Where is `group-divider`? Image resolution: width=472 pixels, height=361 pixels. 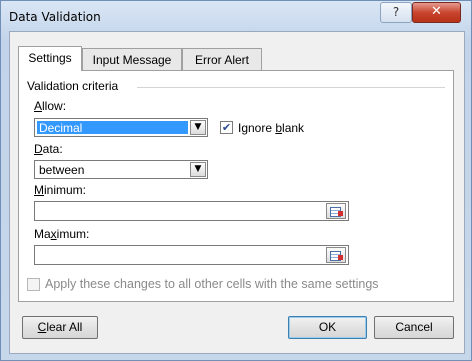
group-divider is located at coordinates (291, 87).